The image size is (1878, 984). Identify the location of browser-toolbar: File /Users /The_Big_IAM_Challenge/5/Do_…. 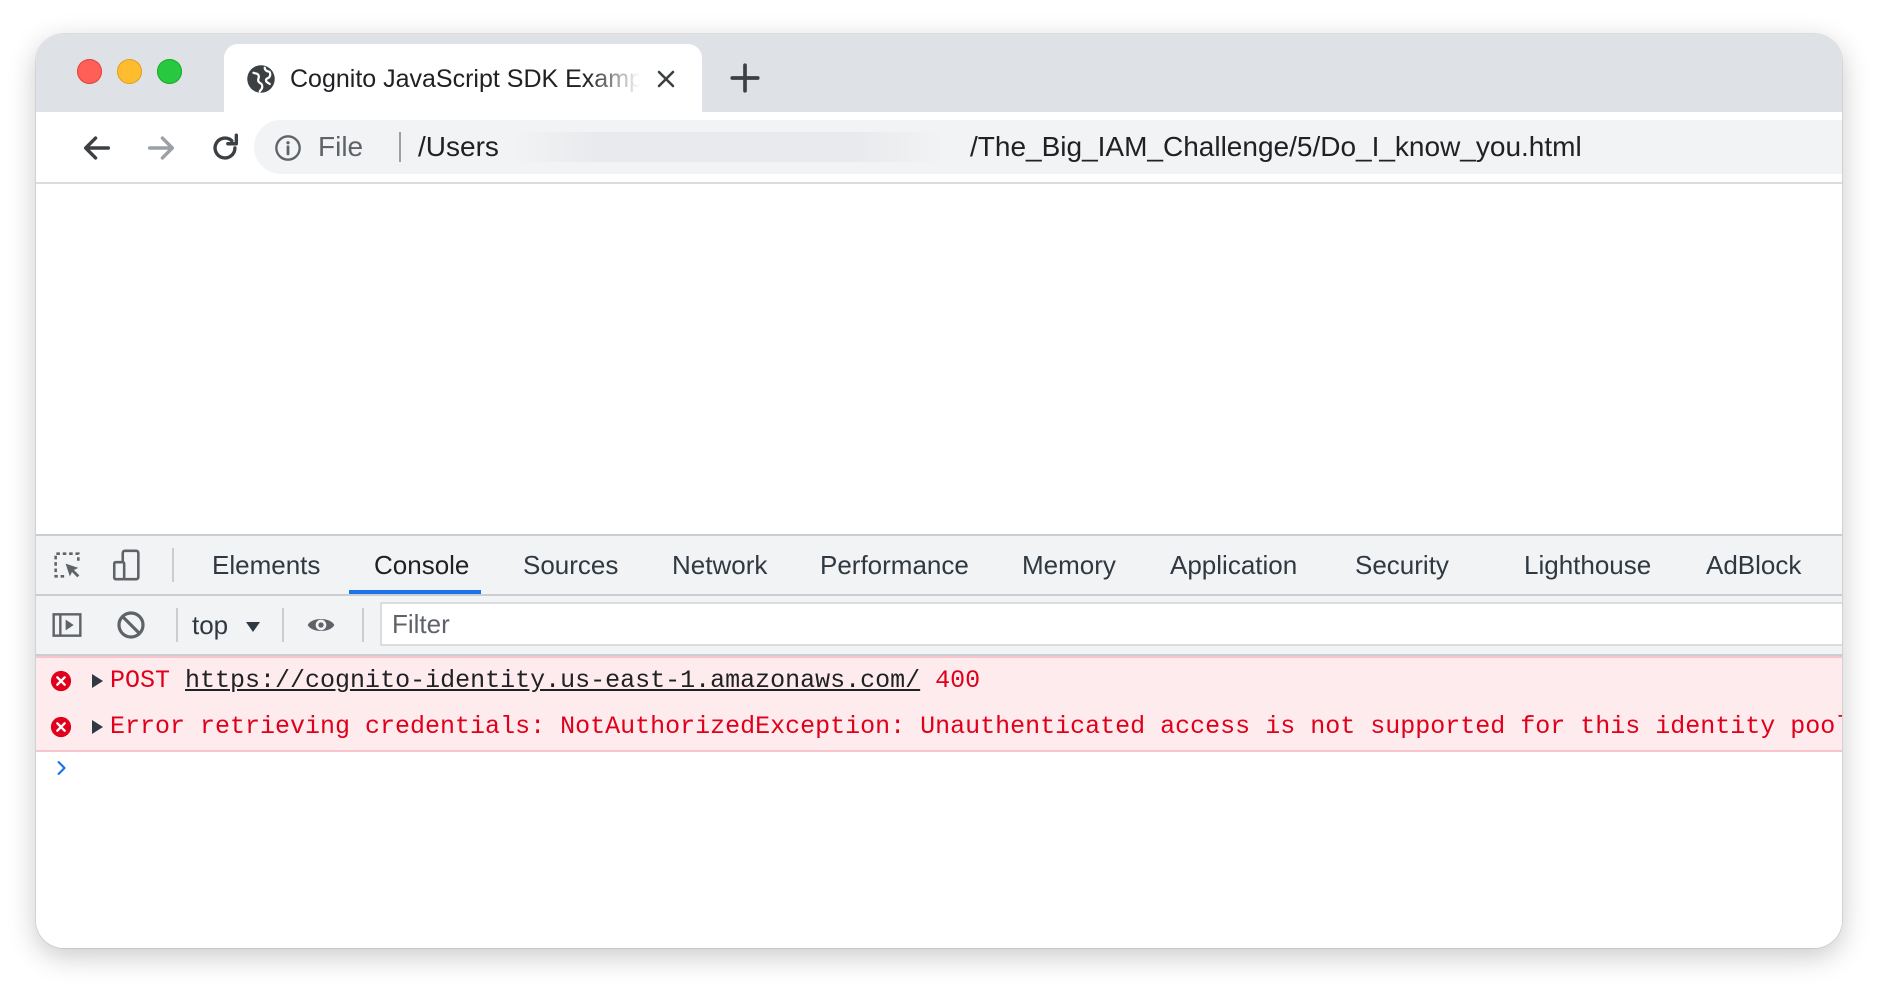
(939, 148).